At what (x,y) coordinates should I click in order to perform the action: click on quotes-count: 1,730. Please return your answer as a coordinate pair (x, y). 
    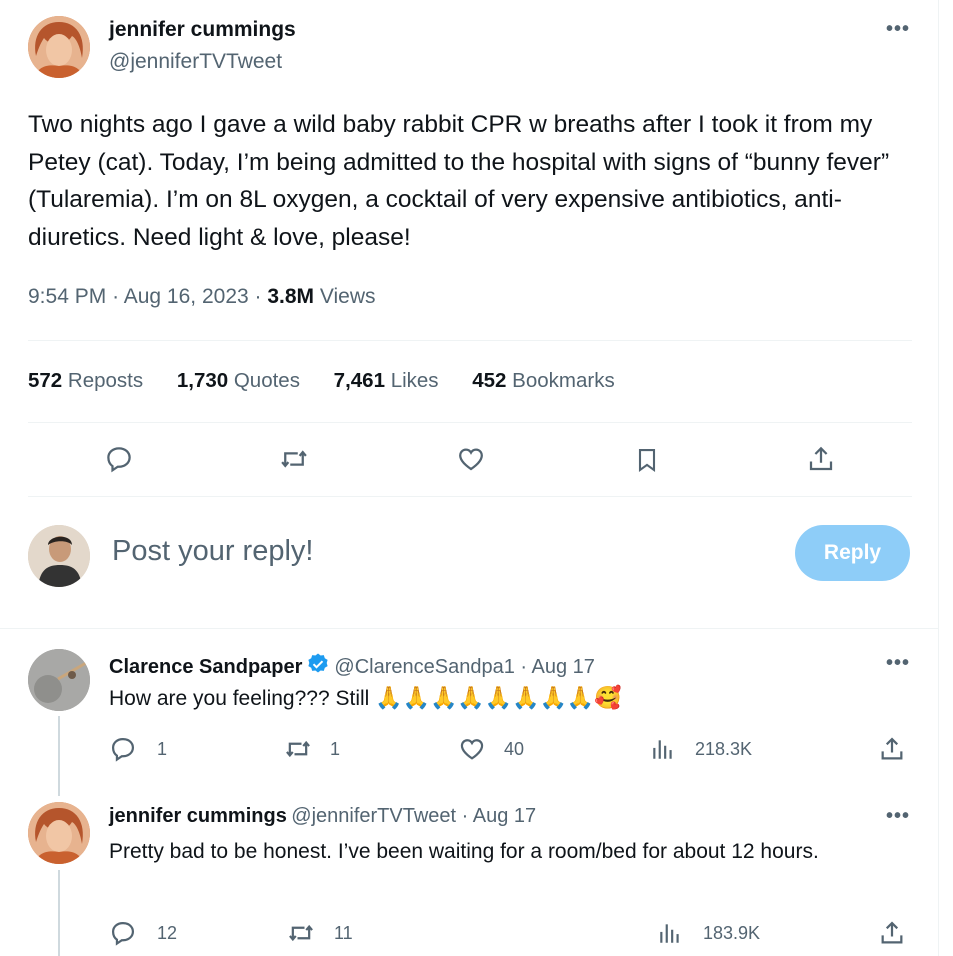
    Looking at the image, I should click on (202, 380).